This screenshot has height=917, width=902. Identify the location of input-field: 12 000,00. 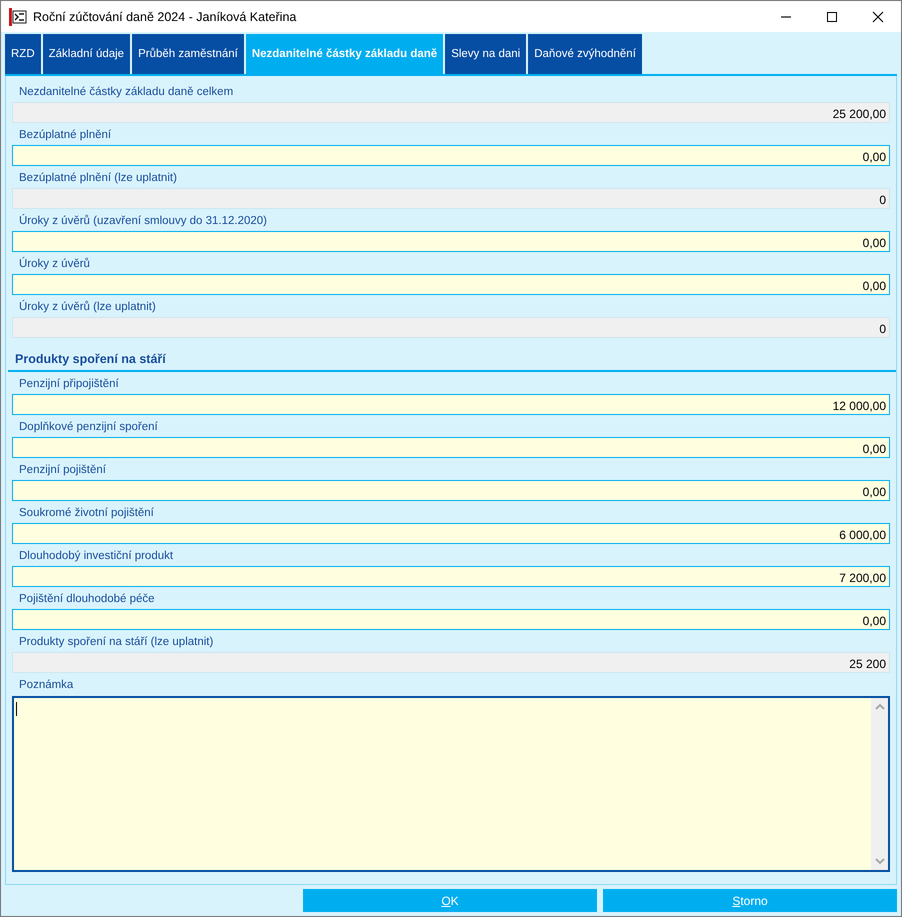
(451, 404).